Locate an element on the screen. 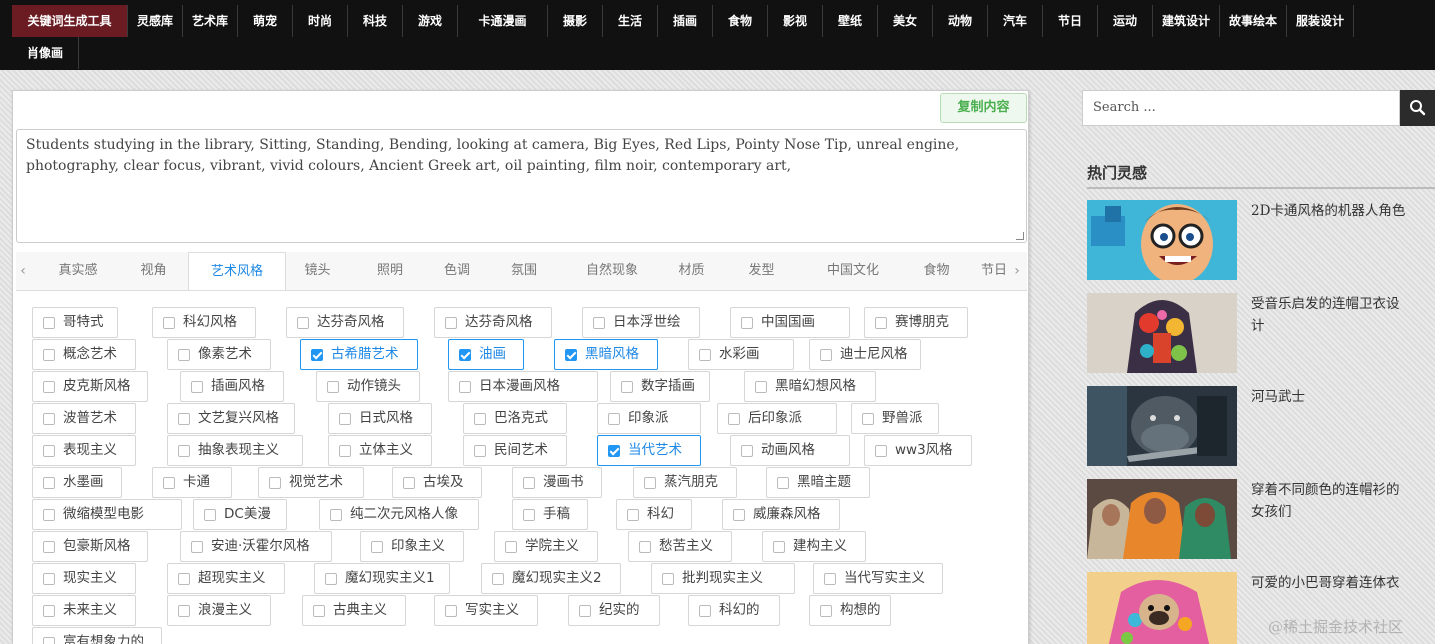 The width and height of the screenshot is (1435, 644). nav-item: 建筑设计 is located at coordinates (1186, 21).